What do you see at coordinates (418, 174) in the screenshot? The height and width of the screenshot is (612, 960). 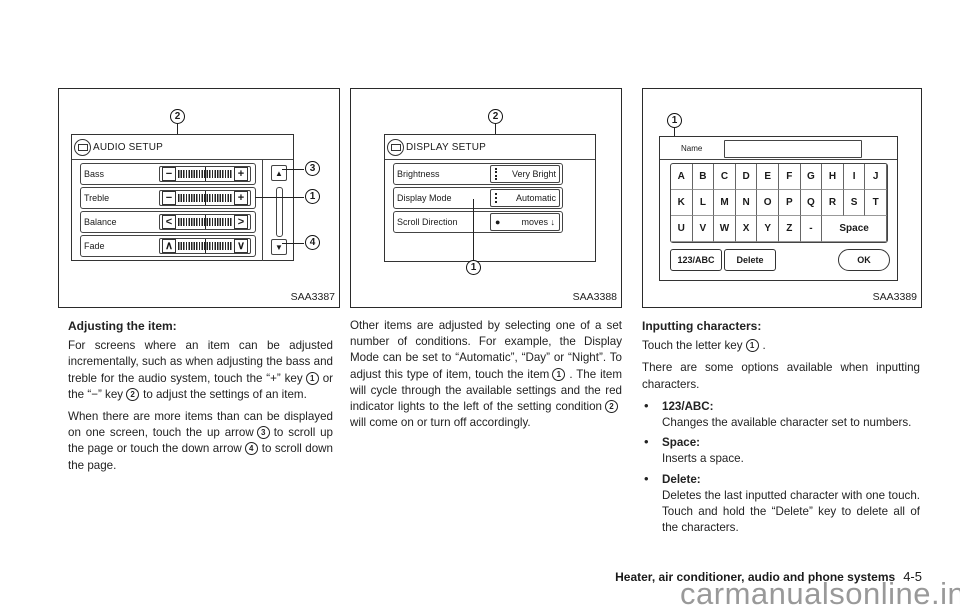 I see `row-label: Brightness` at bounding box center [418, 174].